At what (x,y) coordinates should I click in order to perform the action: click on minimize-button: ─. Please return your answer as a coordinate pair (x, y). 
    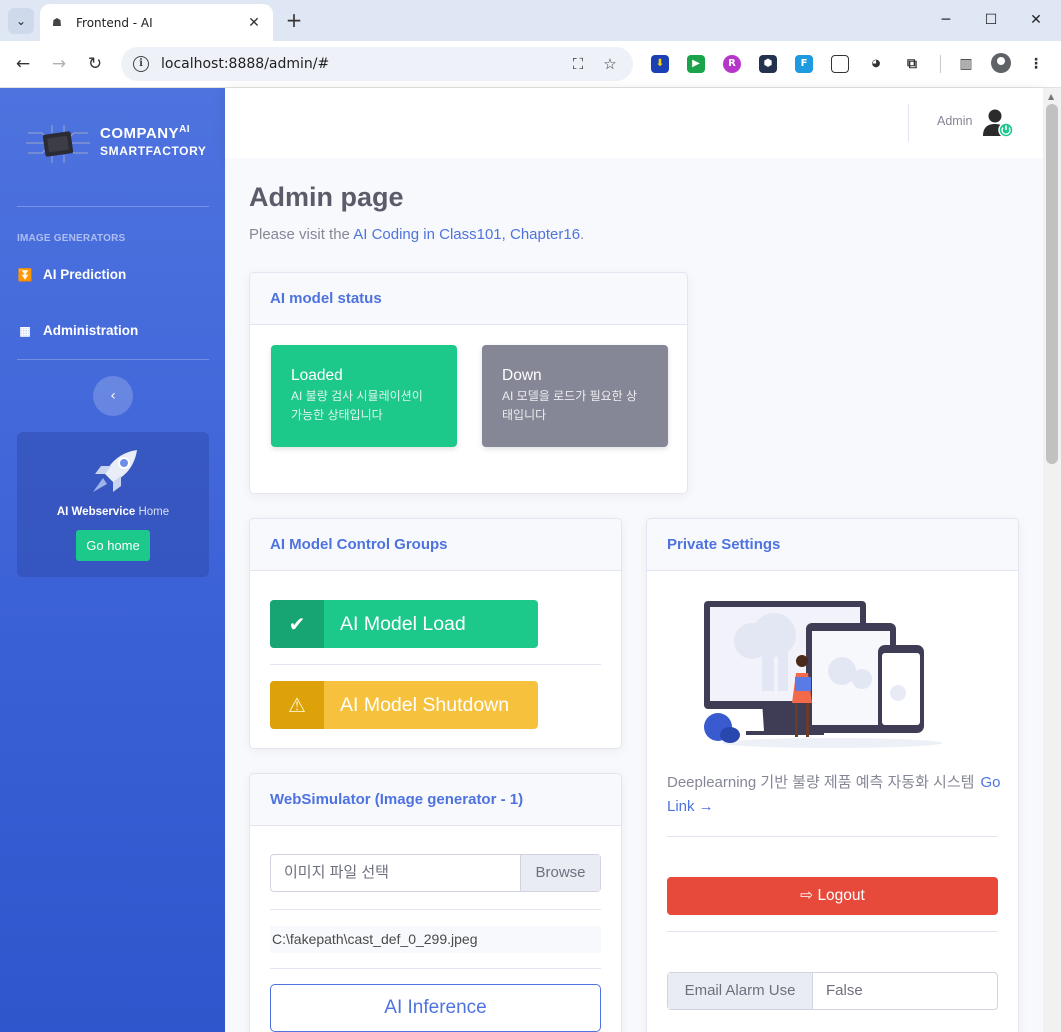
    Looking at the image, I should click on (946, 20).